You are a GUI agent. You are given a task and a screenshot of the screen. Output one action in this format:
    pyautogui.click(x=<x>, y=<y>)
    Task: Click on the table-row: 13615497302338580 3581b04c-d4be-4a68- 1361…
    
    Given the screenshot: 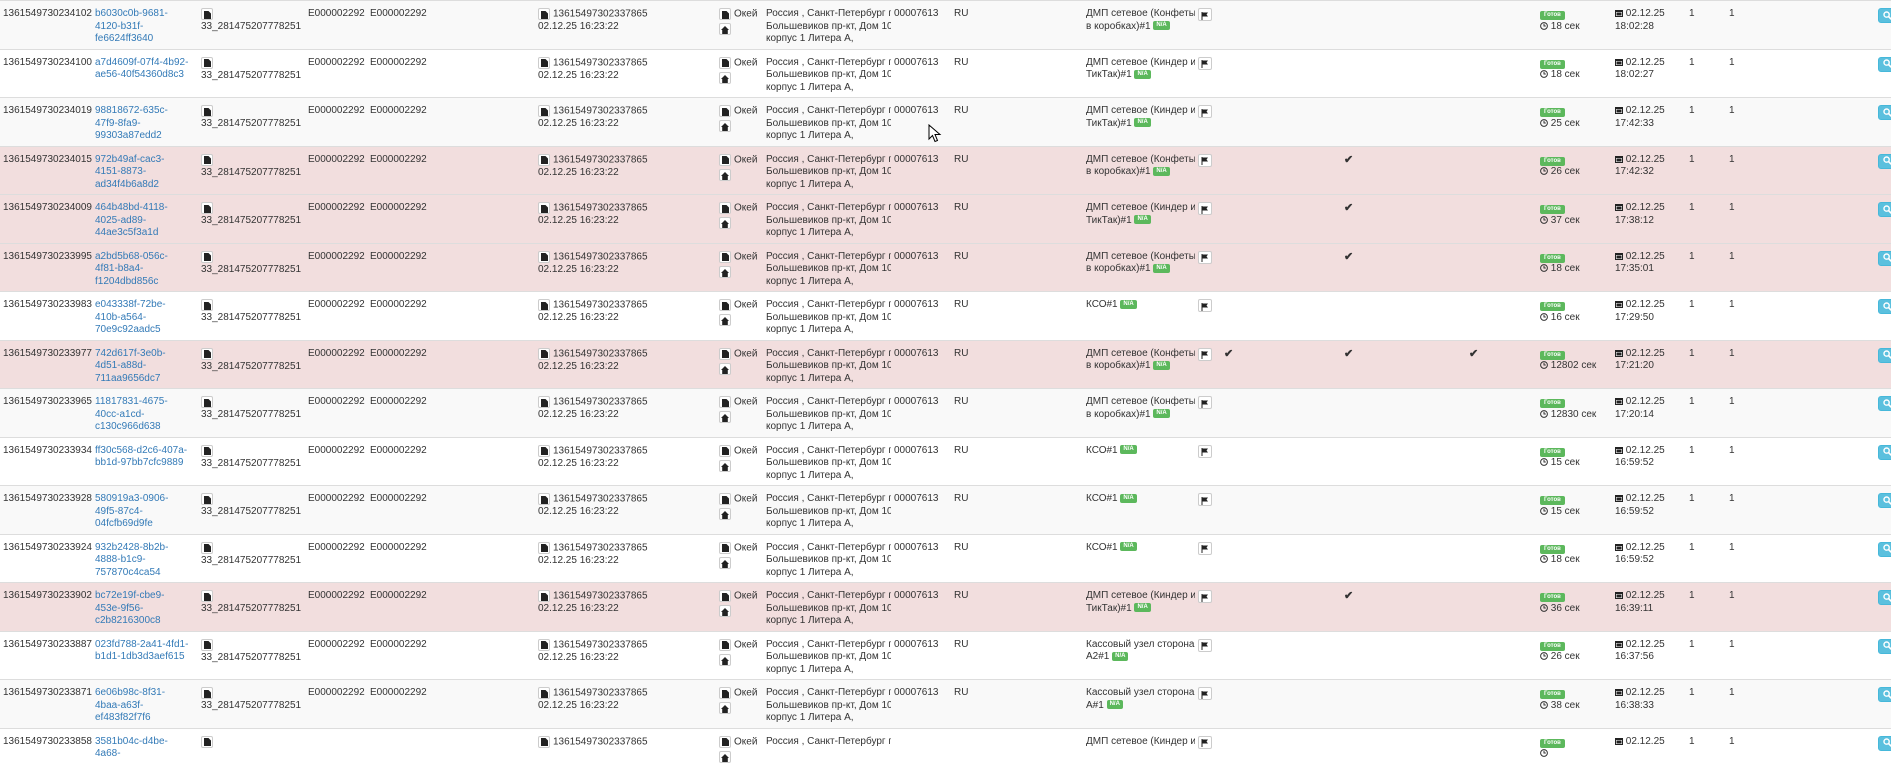 What is the action you would take?
    pyautogui.click(x=945, y=752)
    